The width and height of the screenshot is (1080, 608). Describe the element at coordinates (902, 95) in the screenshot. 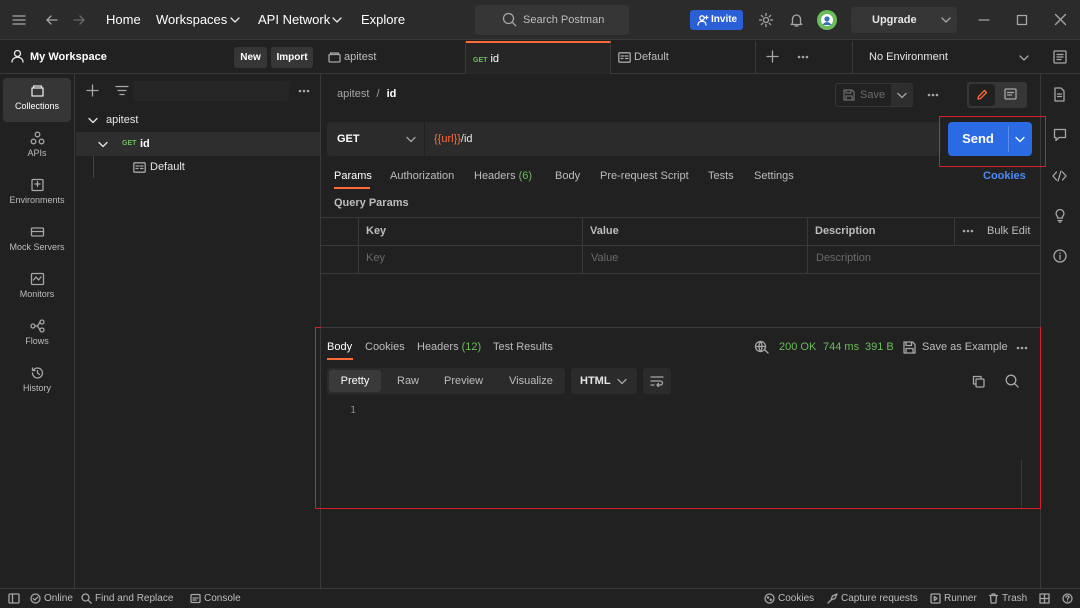

I see `save-options-button` at that location.